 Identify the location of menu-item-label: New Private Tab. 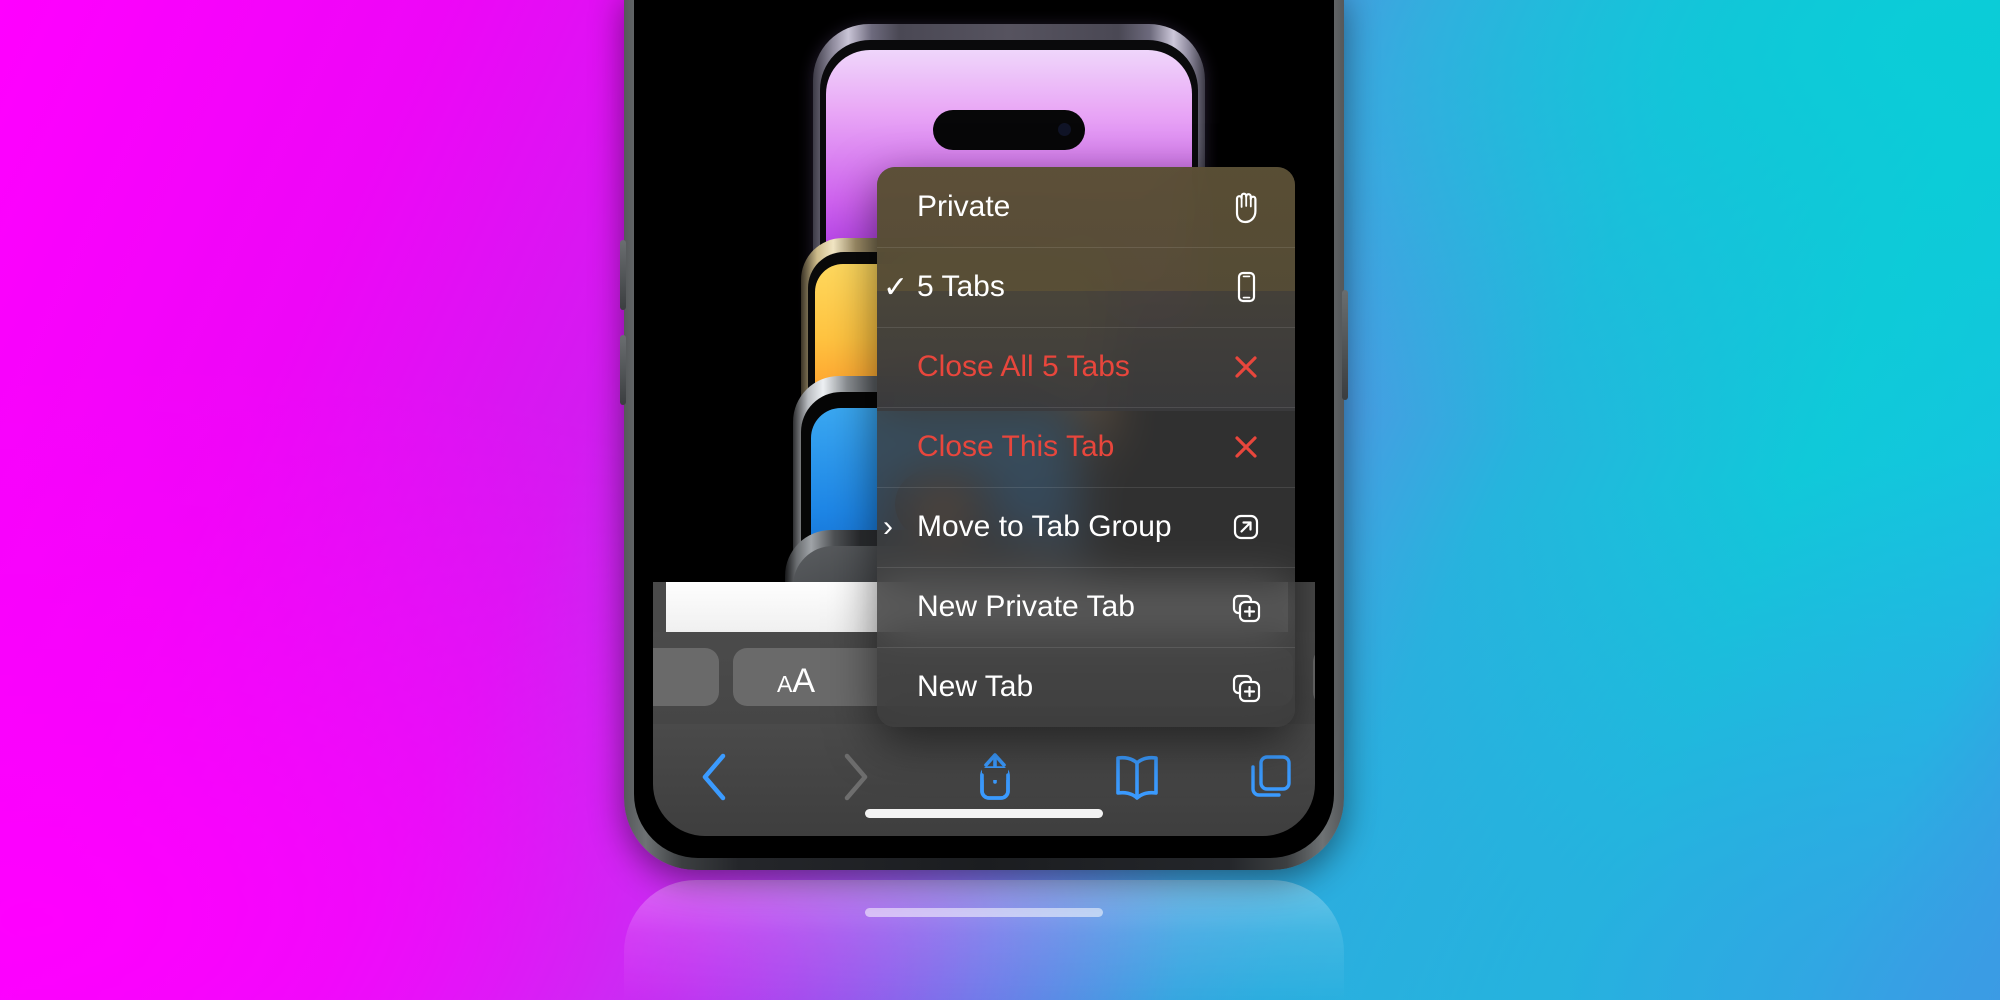
(1026, 606).